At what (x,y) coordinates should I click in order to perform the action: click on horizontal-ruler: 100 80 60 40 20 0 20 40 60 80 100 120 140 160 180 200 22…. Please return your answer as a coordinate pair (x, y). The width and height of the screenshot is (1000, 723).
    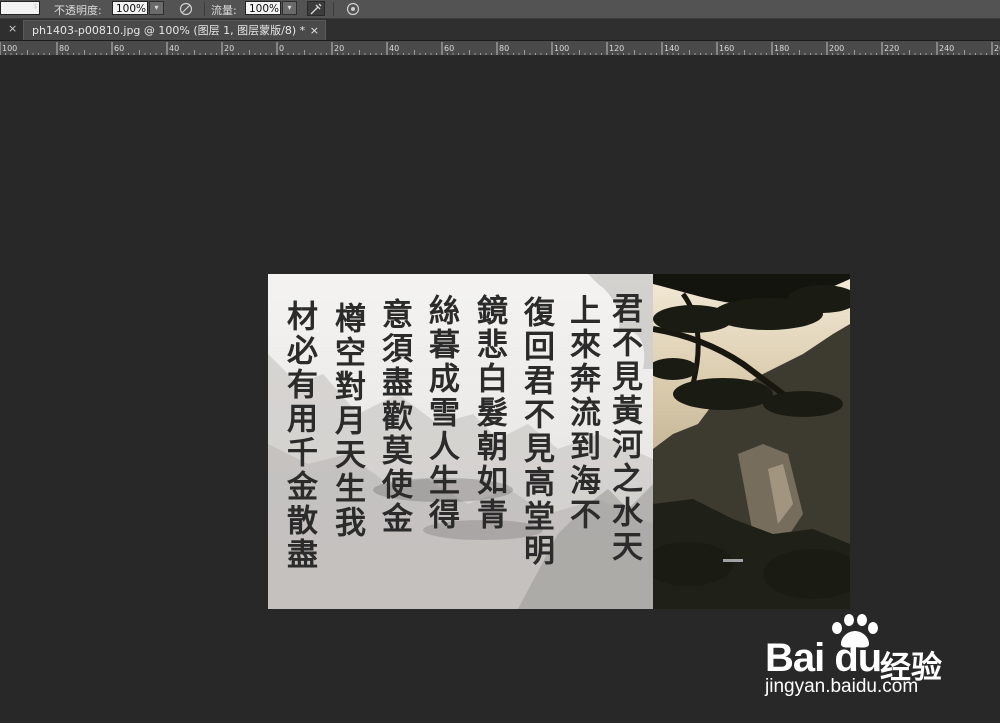
    Looking at the image, I should click on (500, 48).